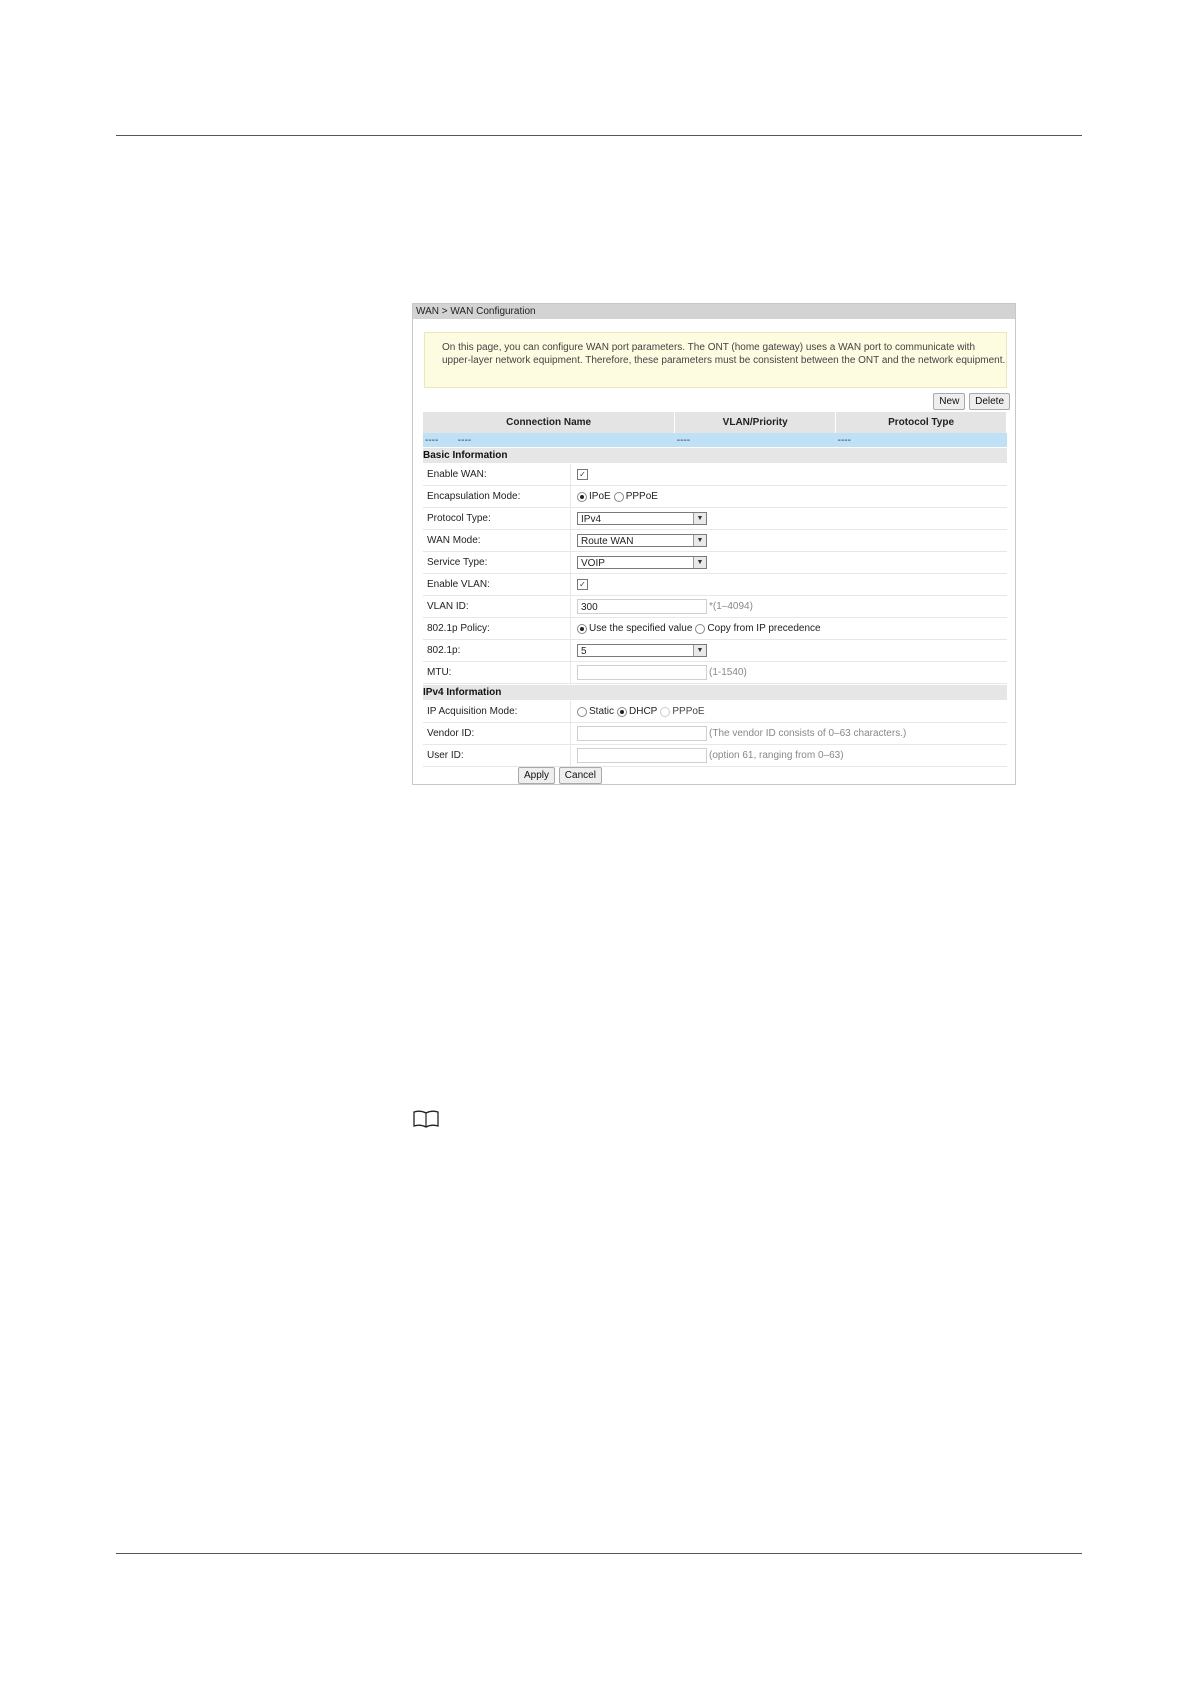 The image size is (1191, 1684). What do you see at coordinates (921, 422) in the screenshot?
I see `col-header-protocol-type: Protocol Type` at bounding box center [921, 422].